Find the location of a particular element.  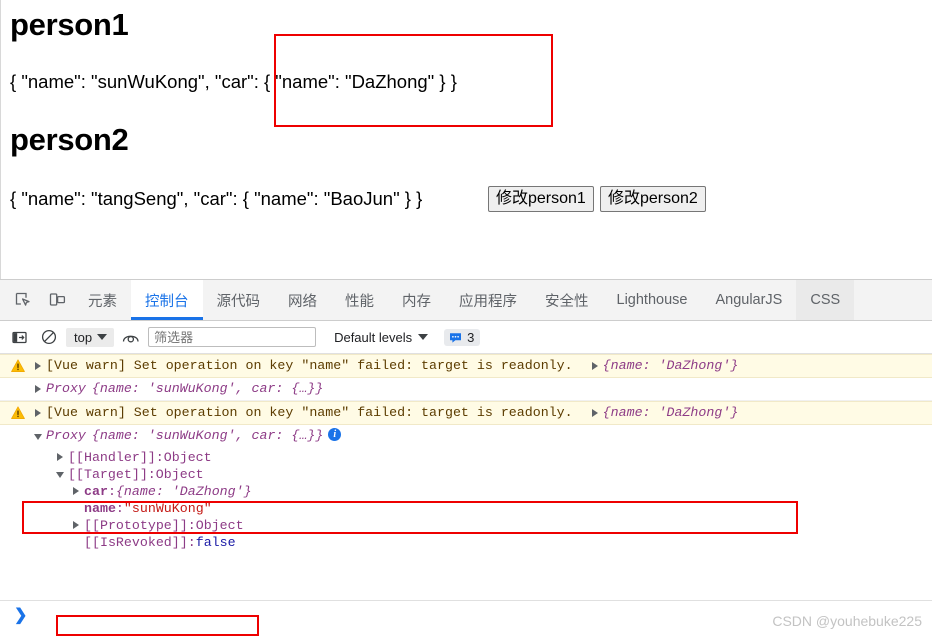

tab-label: Lighthouse is located at coordinates (652, 300).